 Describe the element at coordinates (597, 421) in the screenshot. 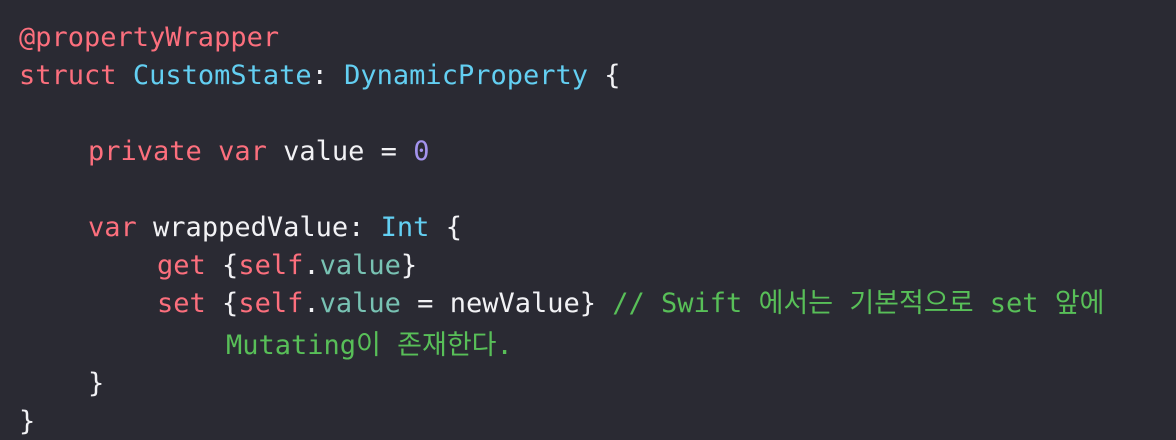

I see `code-line-11: }` at that location.